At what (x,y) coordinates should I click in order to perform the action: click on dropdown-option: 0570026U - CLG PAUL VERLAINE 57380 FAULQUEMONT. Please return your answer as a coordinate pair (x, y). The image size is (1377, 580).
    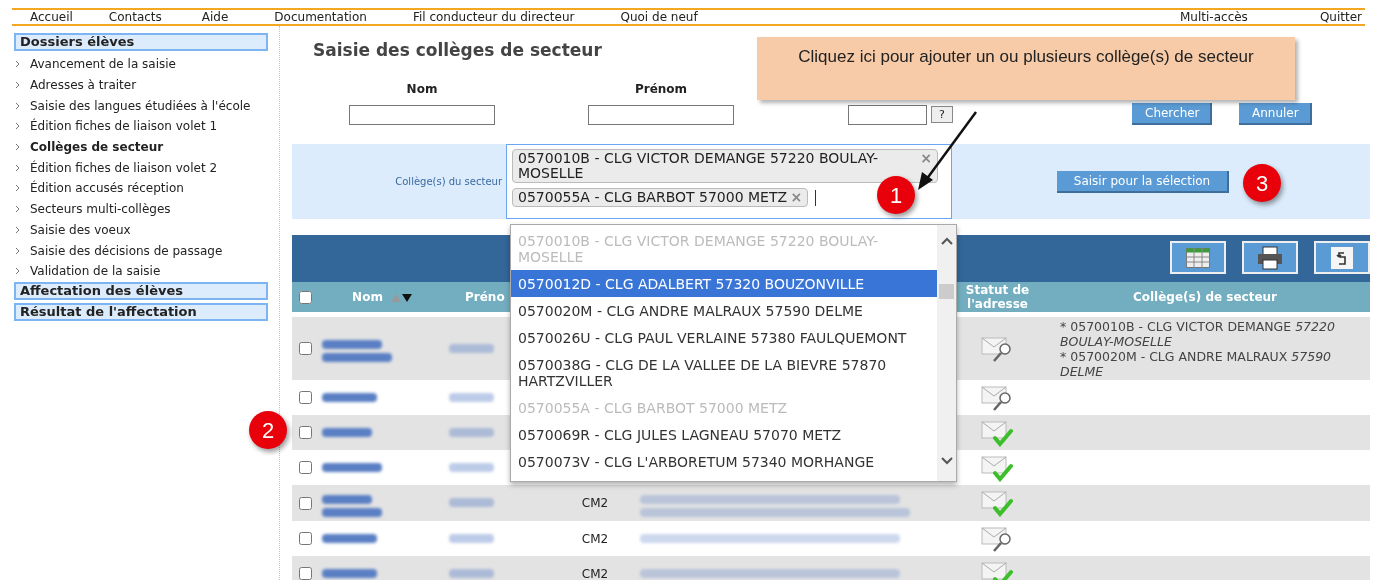
    Looking at the image, I should click on (724, 337).